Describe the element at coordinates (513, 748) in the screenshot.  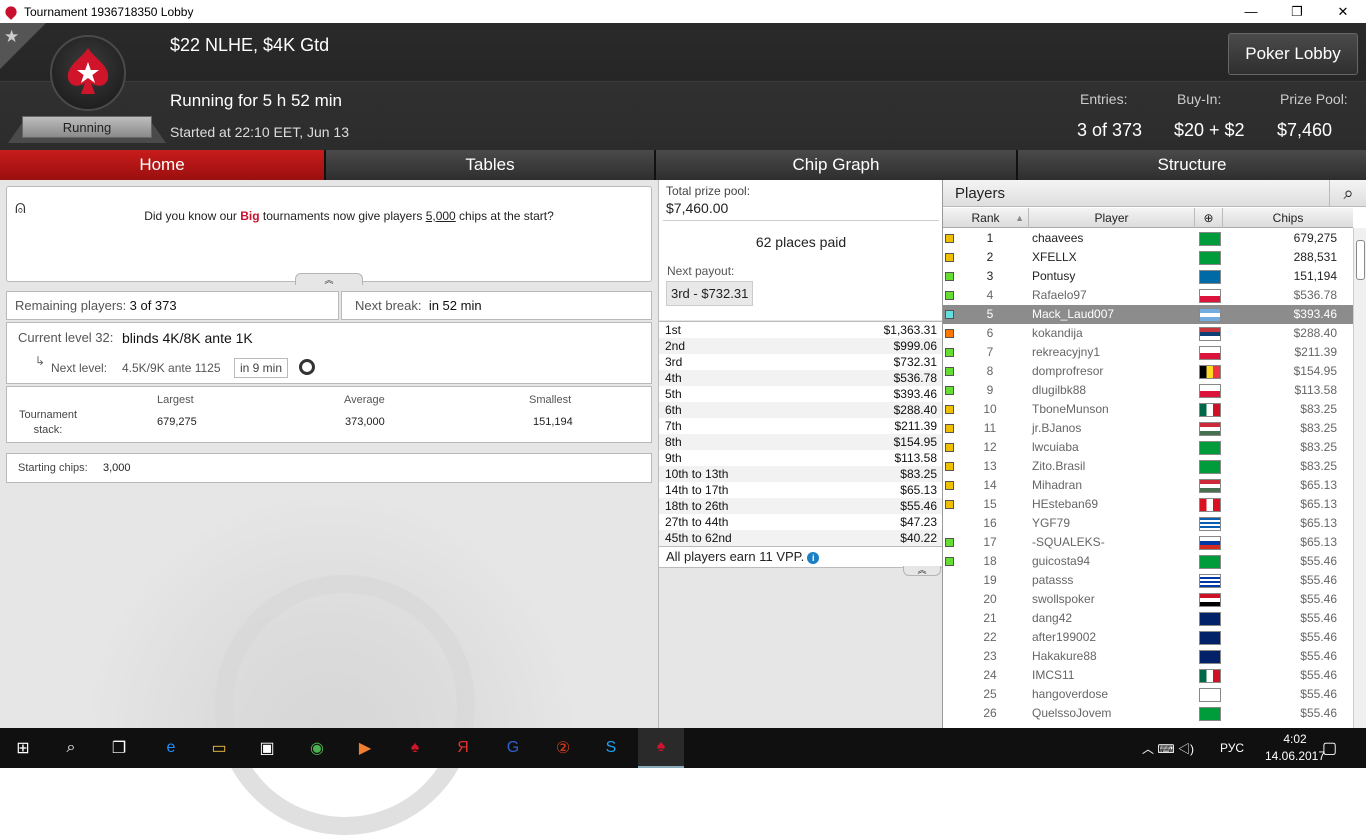
I see `app-g-icon: G` at that location.